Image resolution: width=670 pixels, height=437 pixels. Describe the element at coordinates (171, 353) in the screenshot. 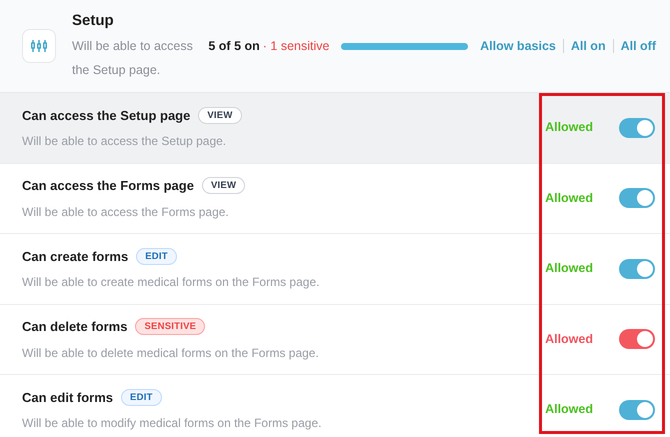

I see `permission-description: Will be able to delete medical forms on the Forms page.` at that location.